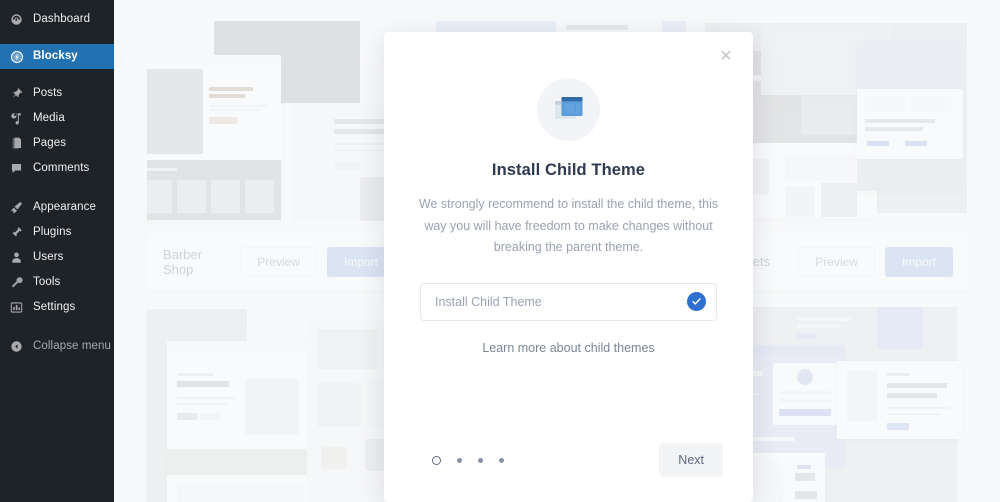 This screenshot has height=502, width=1000. I want to click on sidebar-item-tools: Tools, so click(57, 282).